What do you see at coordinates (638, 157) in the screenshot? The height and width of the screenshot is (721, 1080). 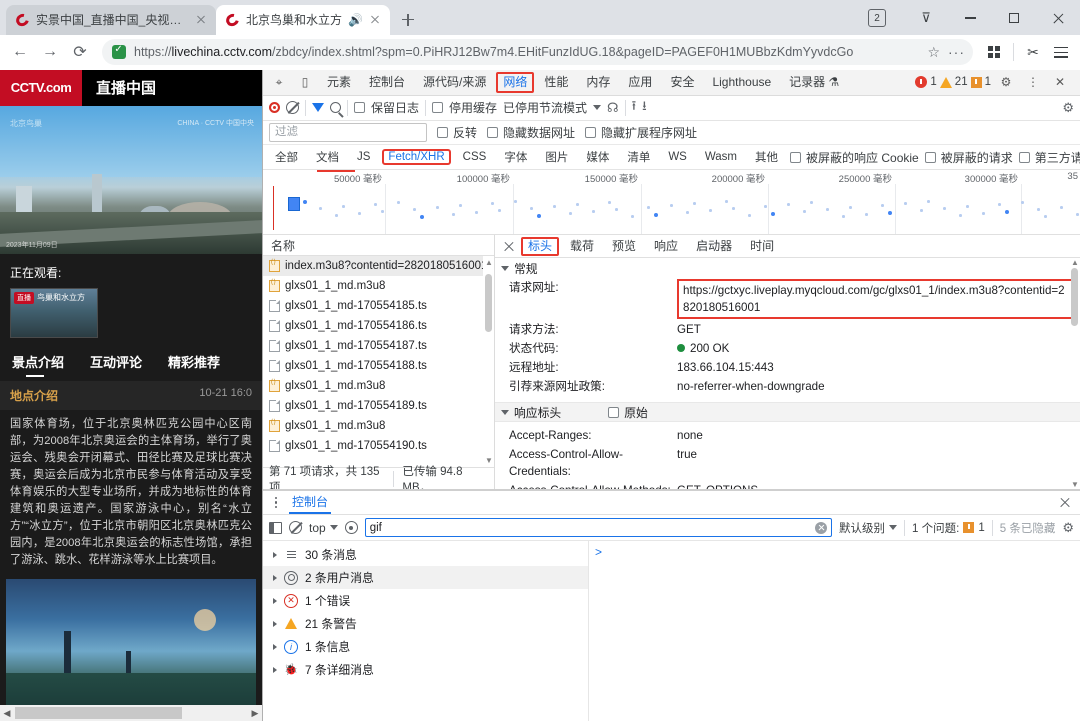 I see `chip-manifest: 清单` at bounding box center [638, 157].